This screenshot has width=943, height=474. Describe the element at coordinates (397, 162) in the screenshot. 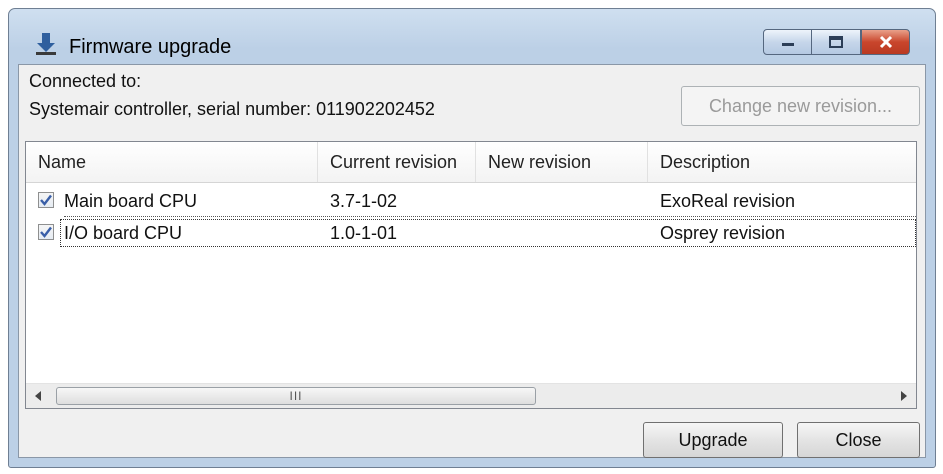

I see `column-header-current-revision: Current revision` at that location.